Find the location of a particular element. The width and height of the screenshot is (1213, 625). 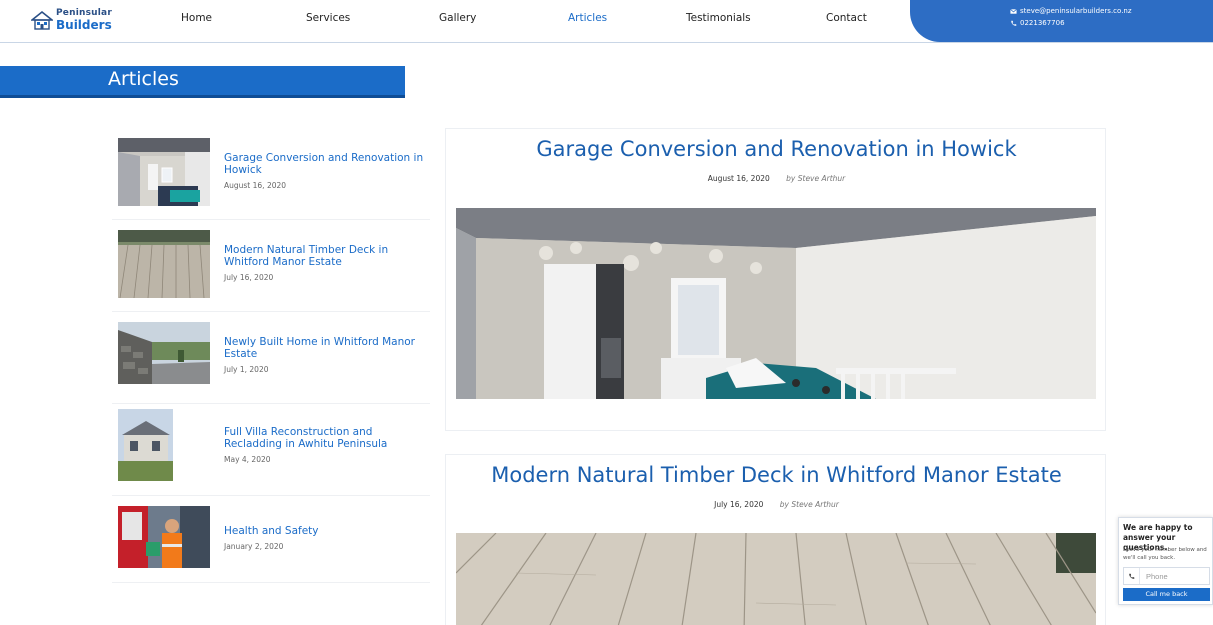

logo-line-1: Peninsular is located at coordinates (84, 13).